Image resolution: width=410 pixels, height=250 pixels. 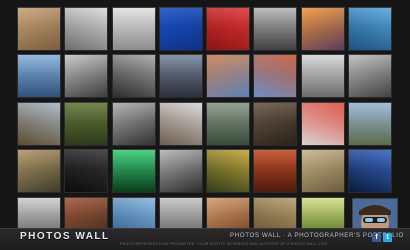 What do you see at coordinates (86, 76) in the screenshot?
I see `photo-thumbnail-tv-screen-bw` at bounding box center [86, 76].